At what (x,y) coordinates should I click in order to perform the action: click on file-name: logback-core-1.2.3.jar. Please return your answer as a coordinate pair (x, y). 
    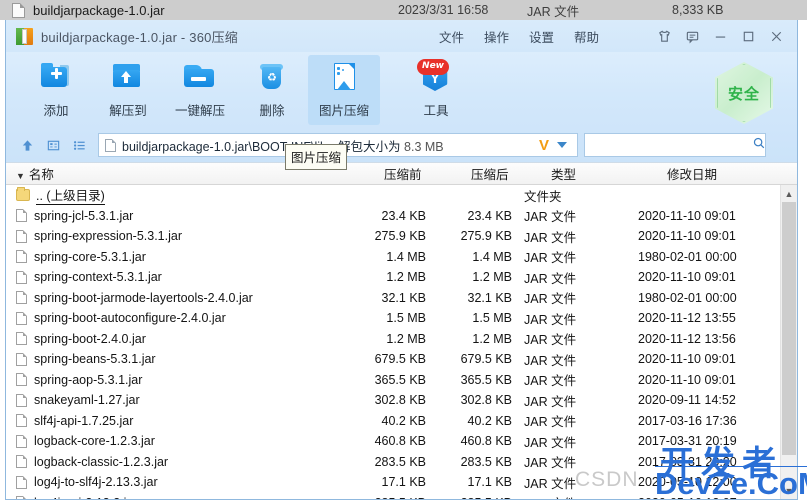
    Looking at the image, I should click on (94, 441).